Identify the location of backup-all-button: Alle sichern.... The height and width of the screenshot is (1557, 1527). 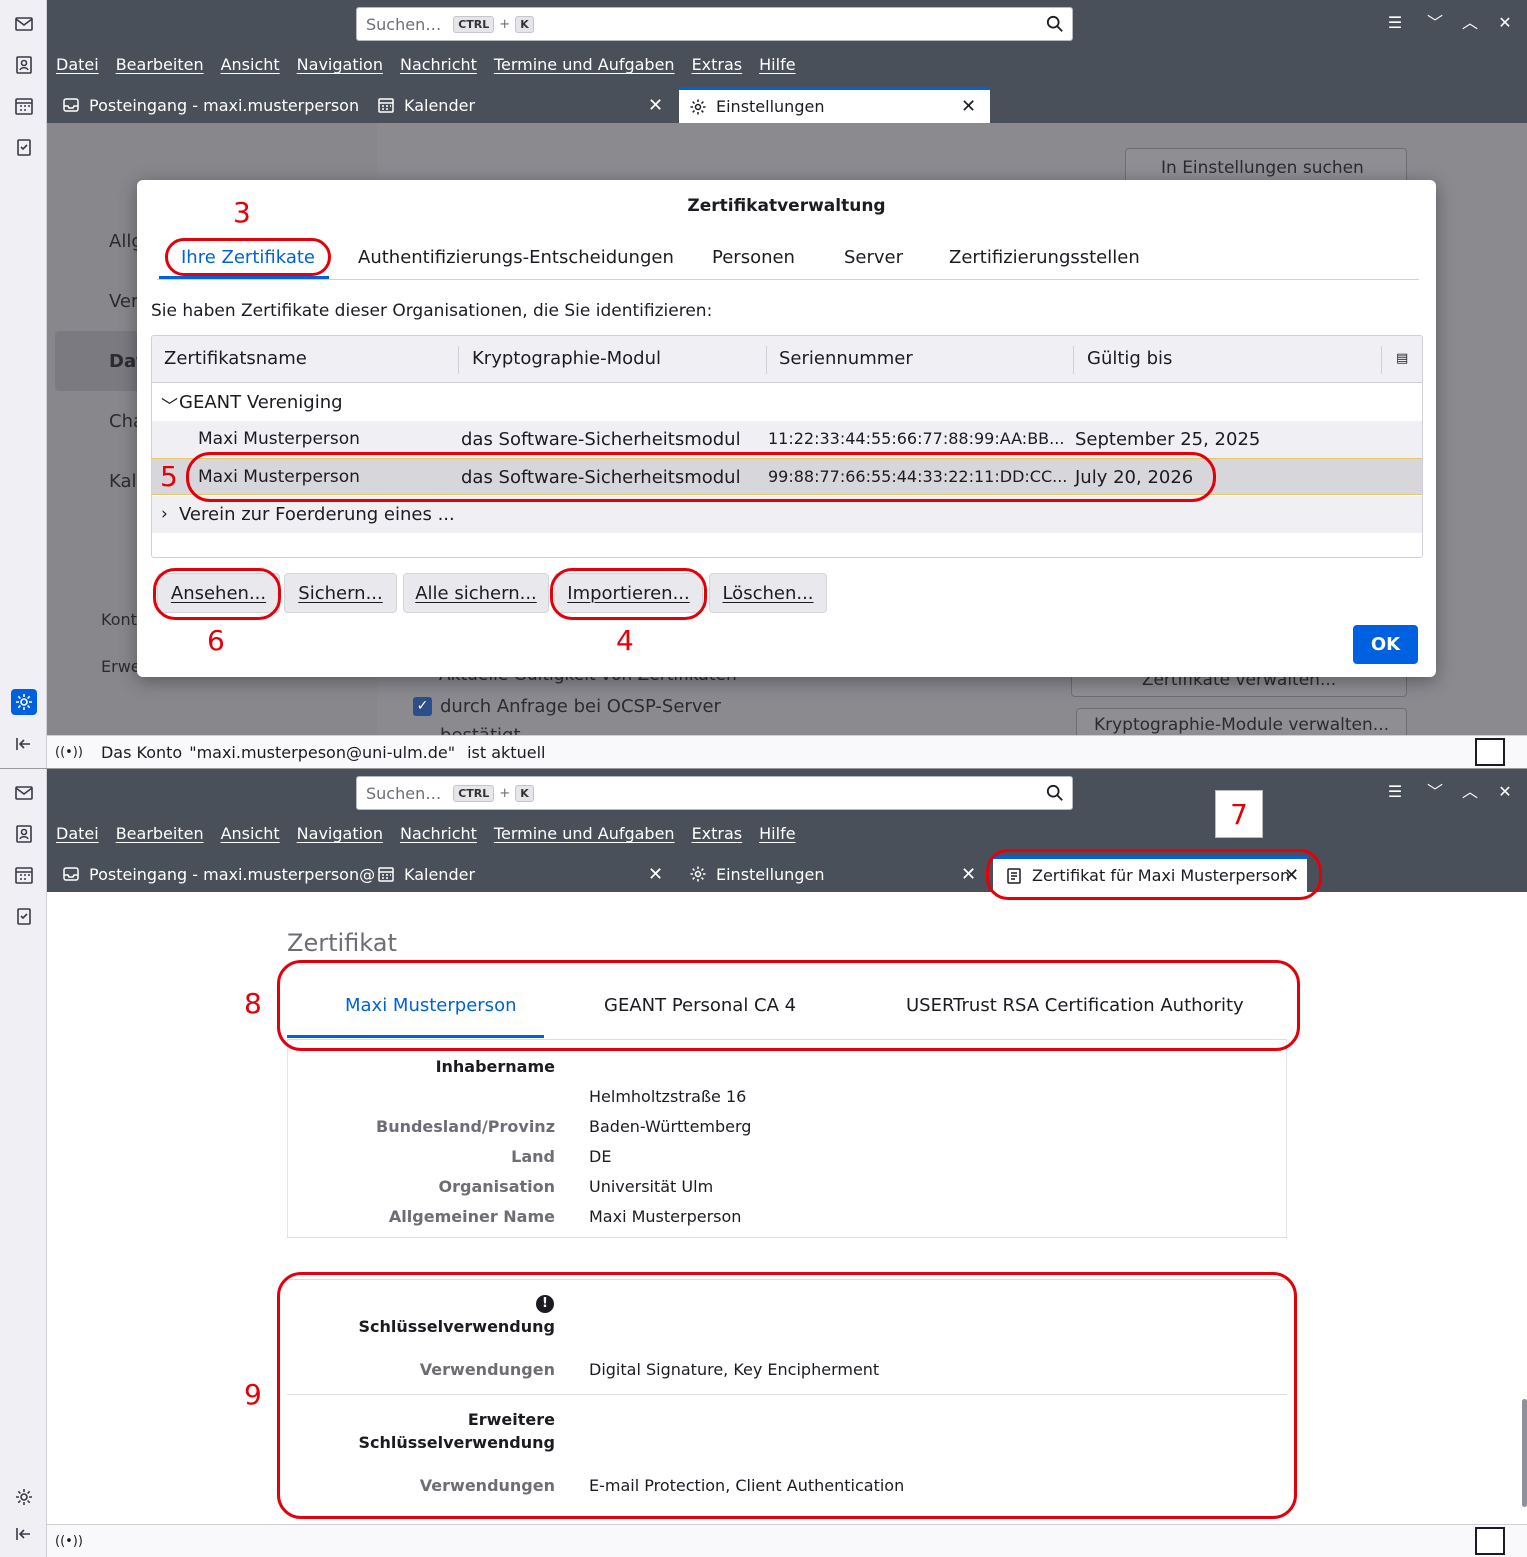
(476, 593).